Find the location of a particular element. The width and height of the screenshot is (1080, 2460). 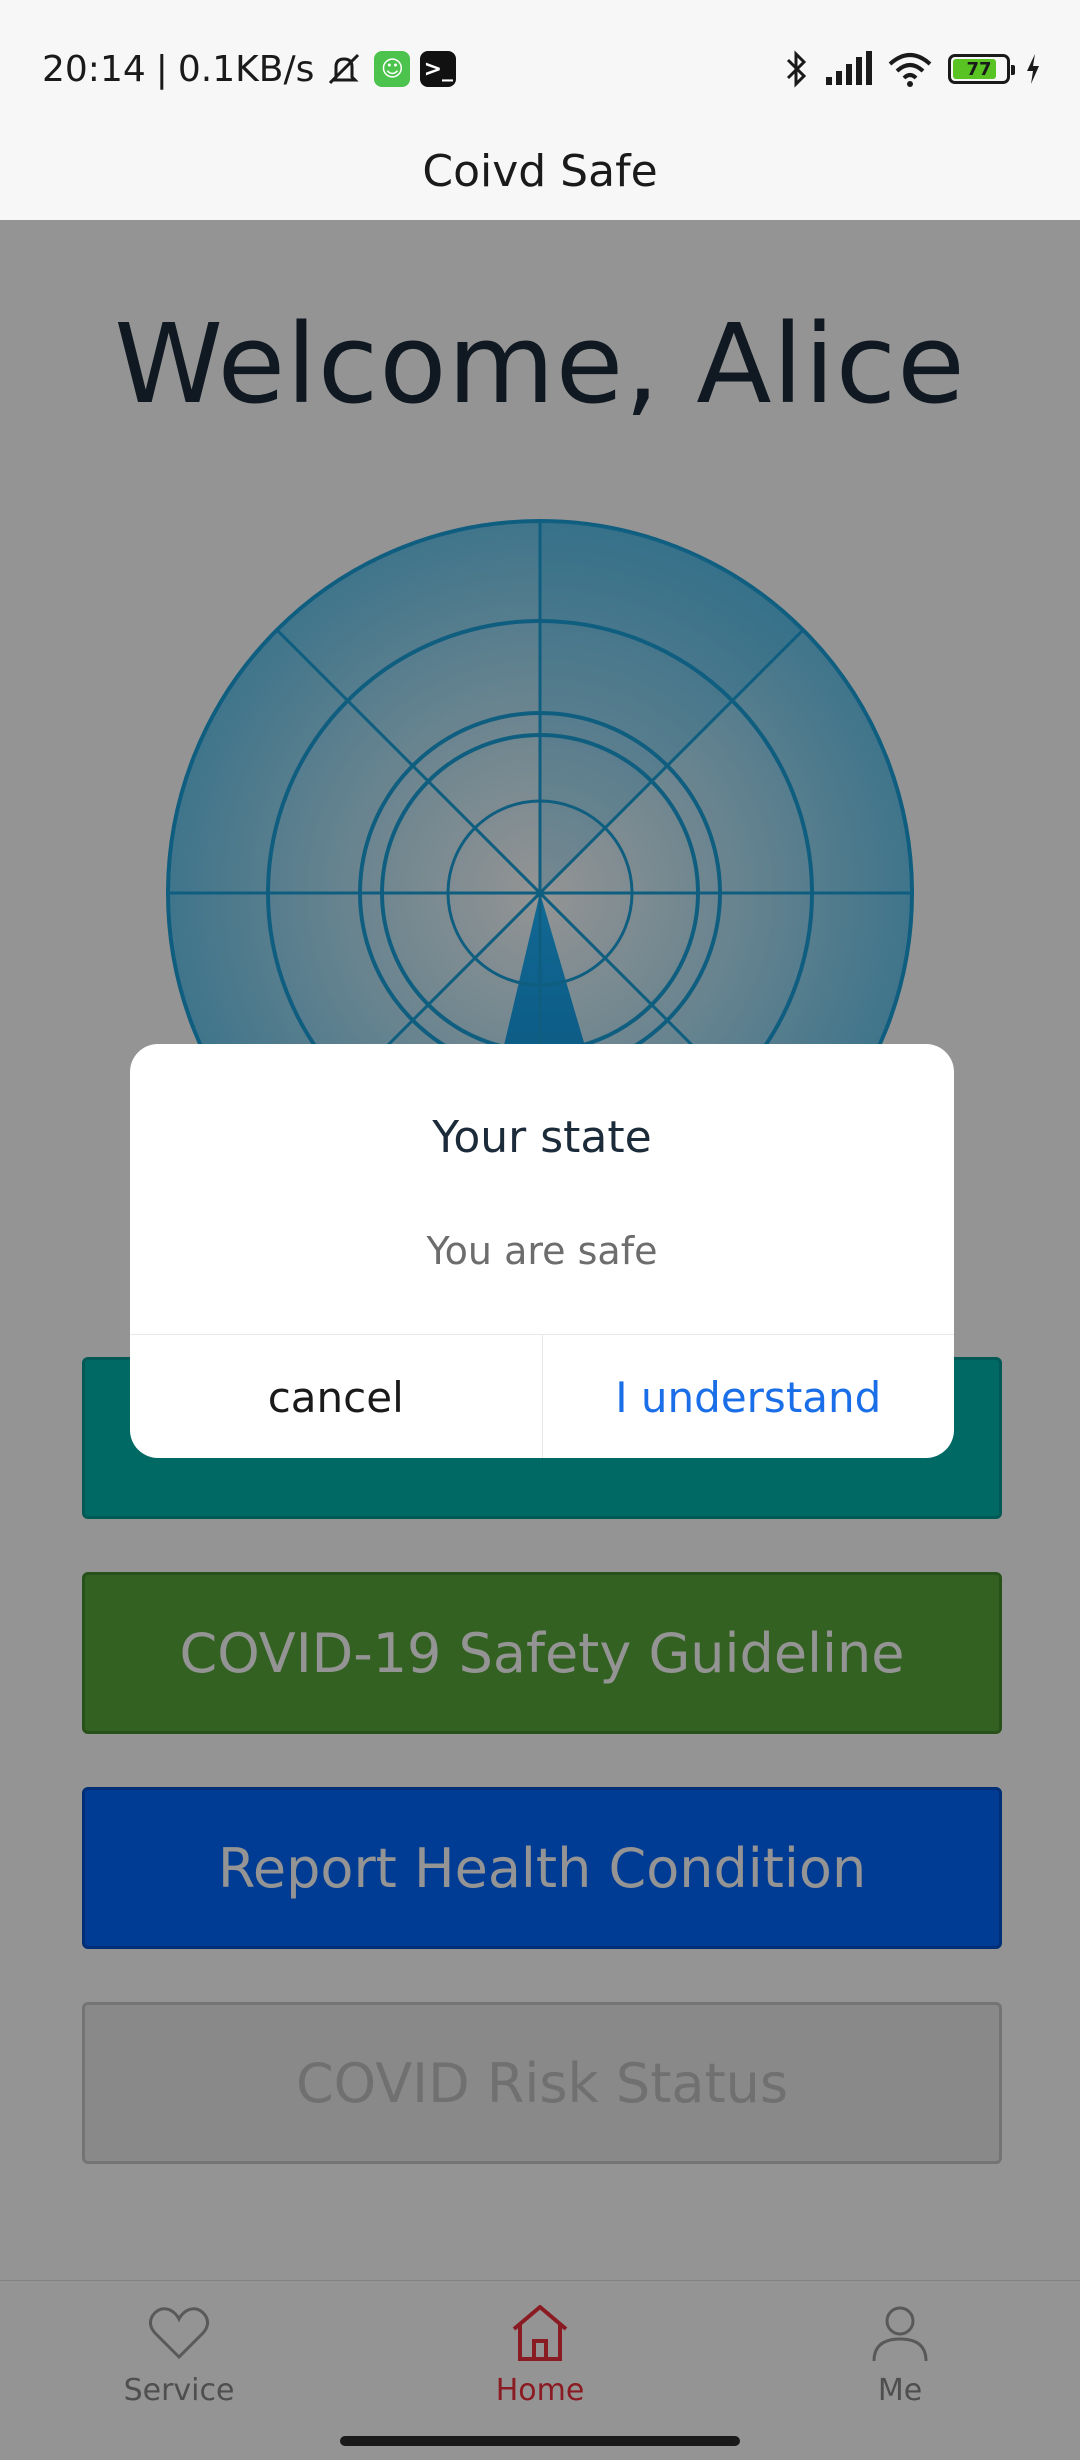

status-right: 77 is located at coordinates (913, 69).